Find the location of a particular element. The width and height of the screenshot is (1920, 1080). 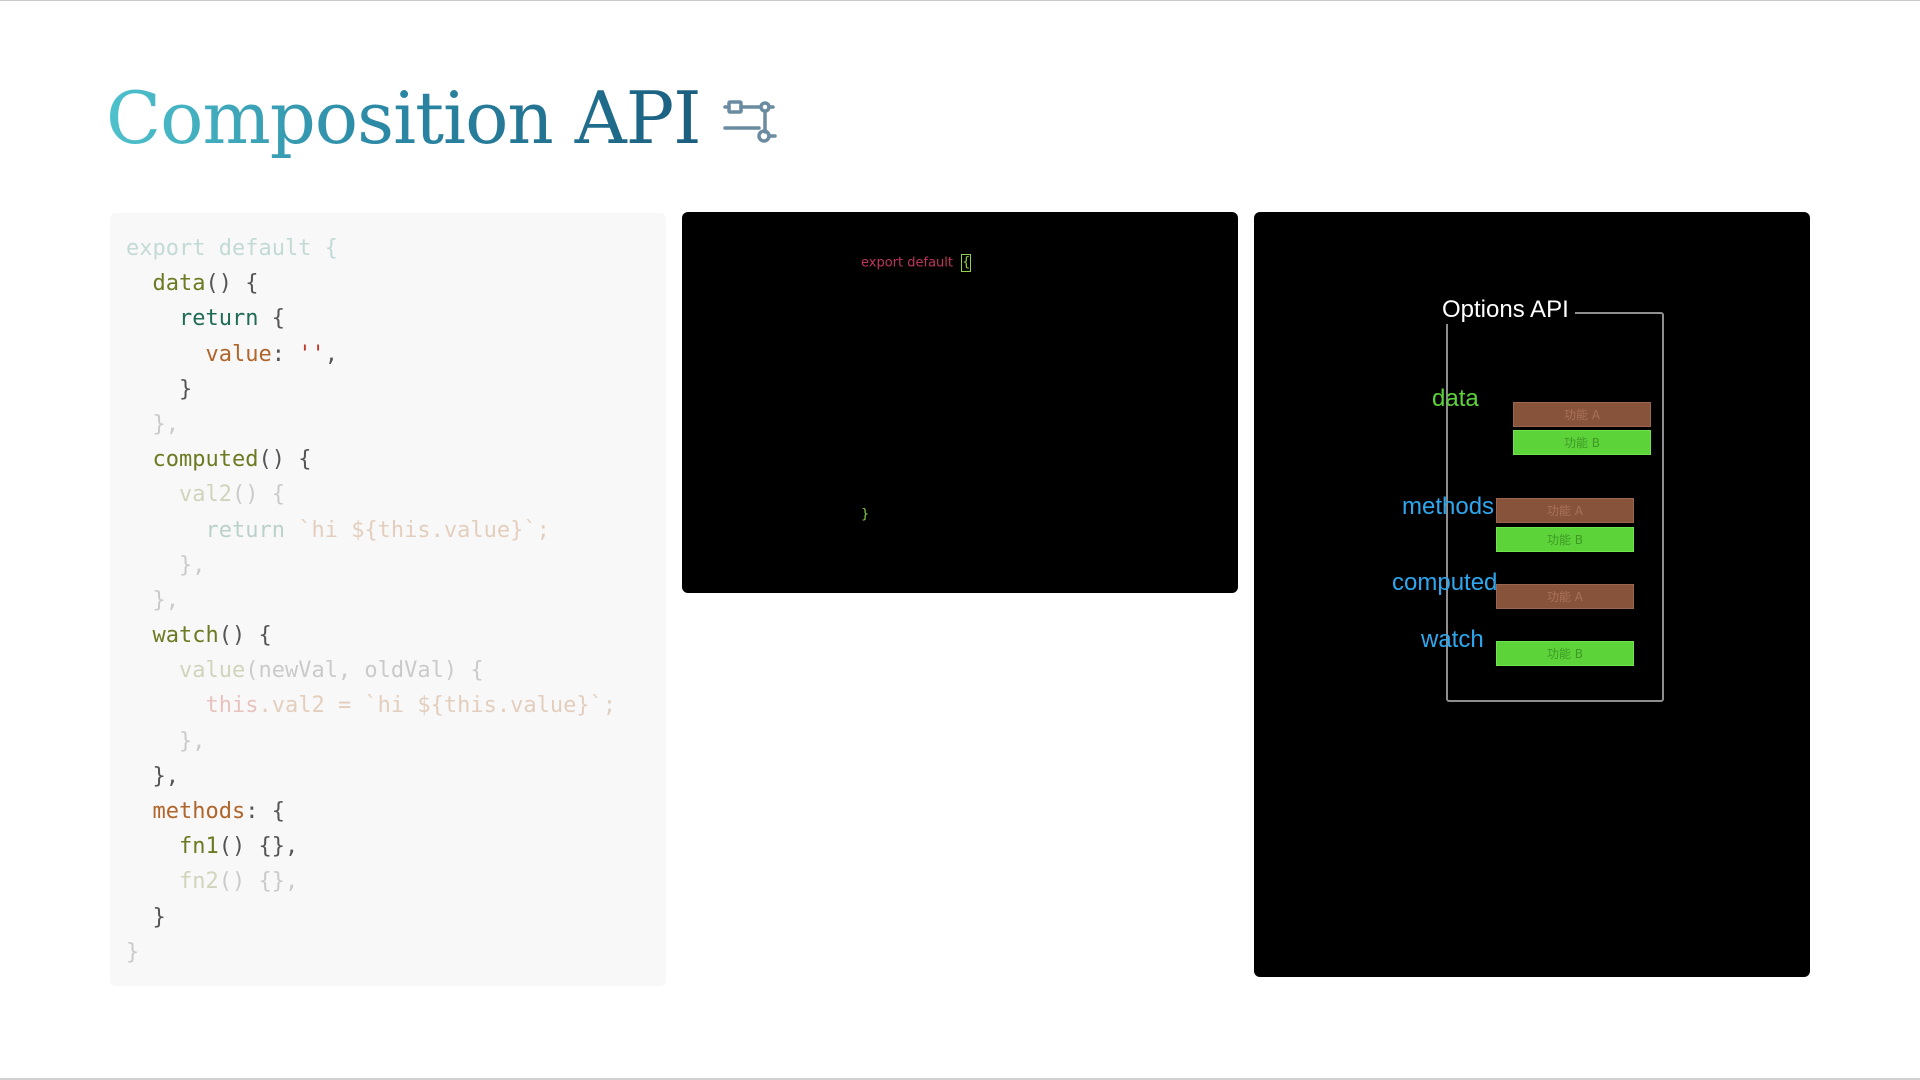

code-token: : is located at coordinates (285, 354).